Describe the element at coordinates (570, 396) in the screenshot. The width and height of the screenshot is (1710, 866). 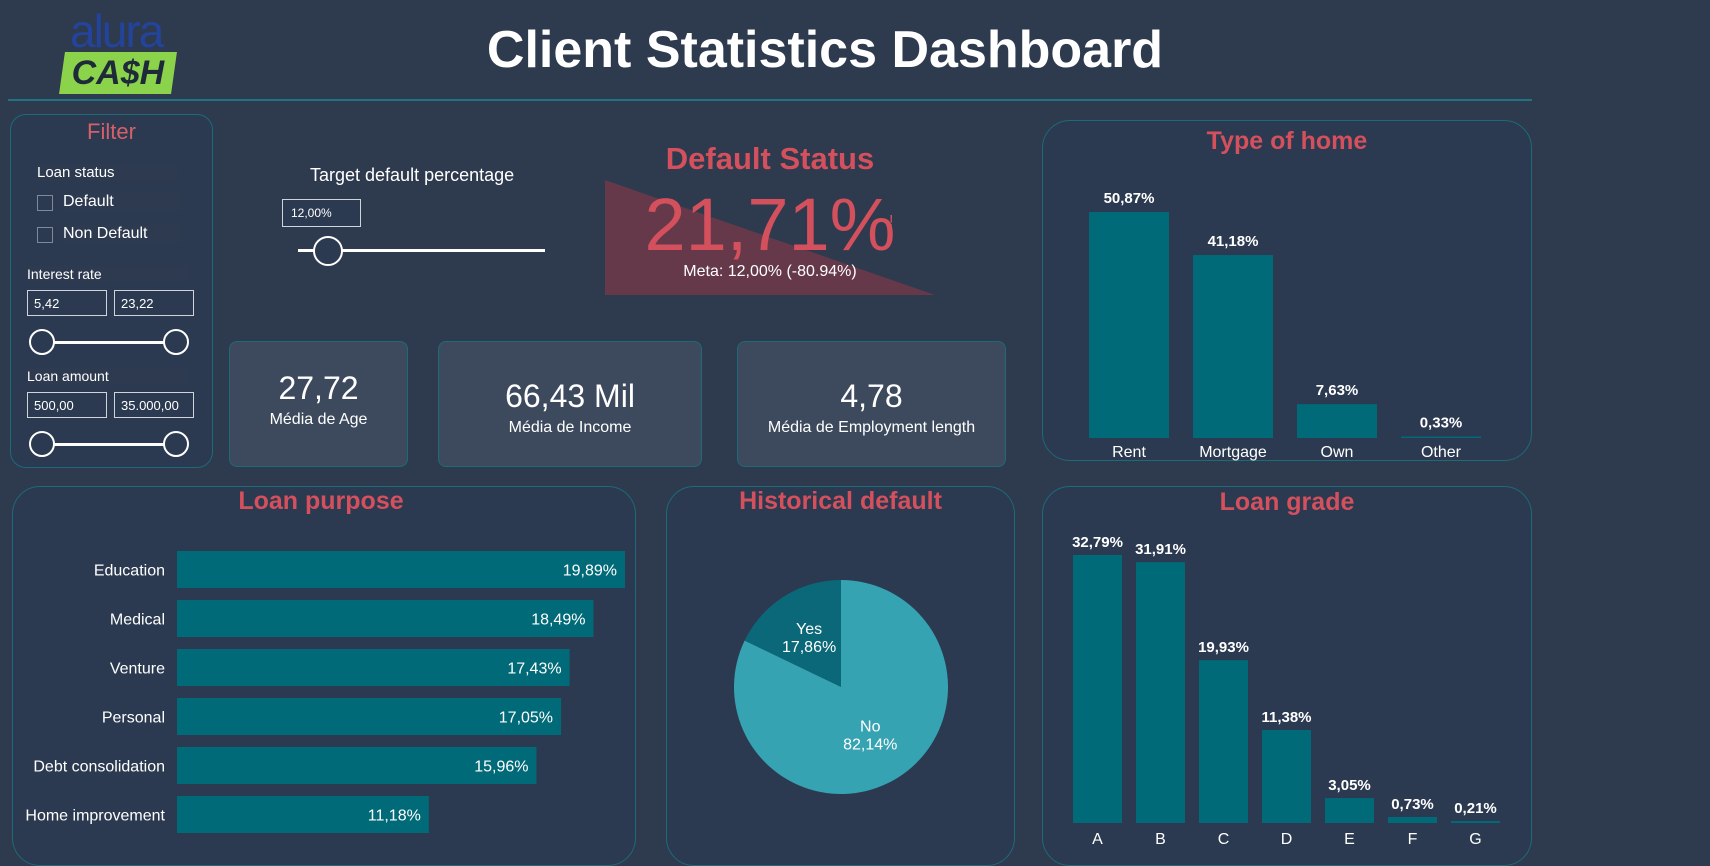
I see `card-income-value: 66,43 Mil` at that location.